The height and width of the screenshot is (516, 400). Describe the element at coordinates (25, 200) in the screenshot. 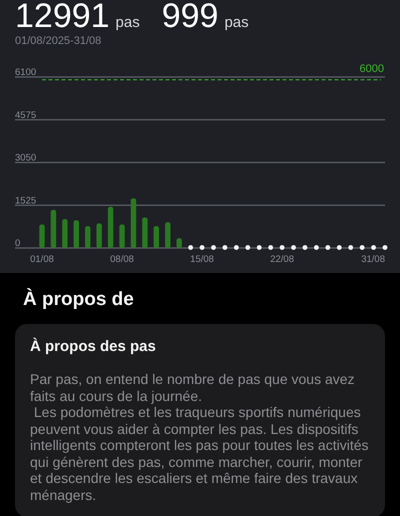

I see `y-tick-label: 1525` at that location.